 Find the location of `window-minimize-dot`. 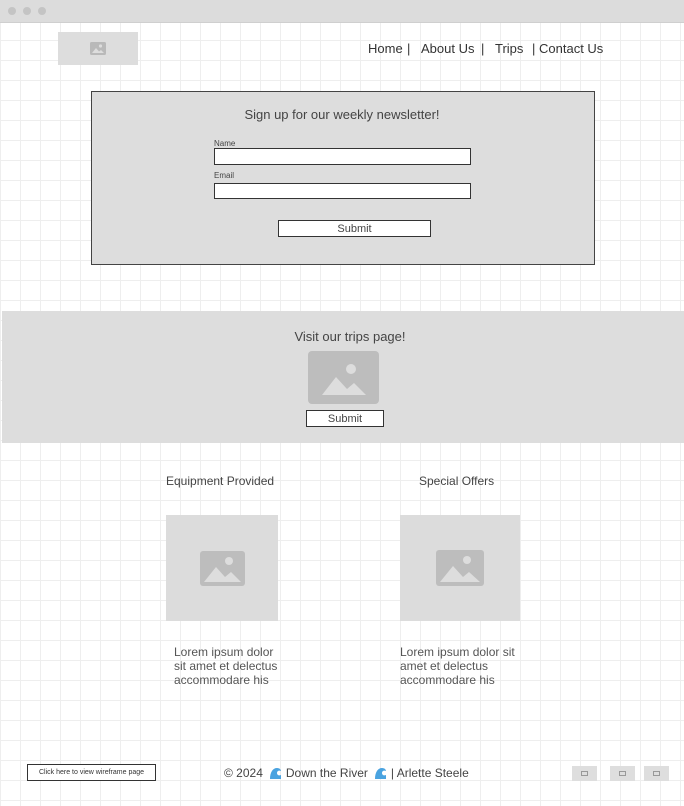

window-minimize-dot is located at coordinates (27, 11).